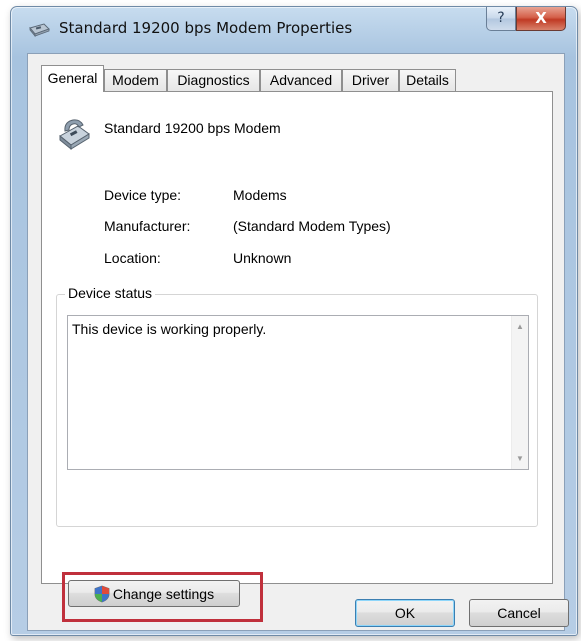  Describe the element at coordinates (520, 326) in the screenshot. I see `scroll-up-icon: ▲` at that location.